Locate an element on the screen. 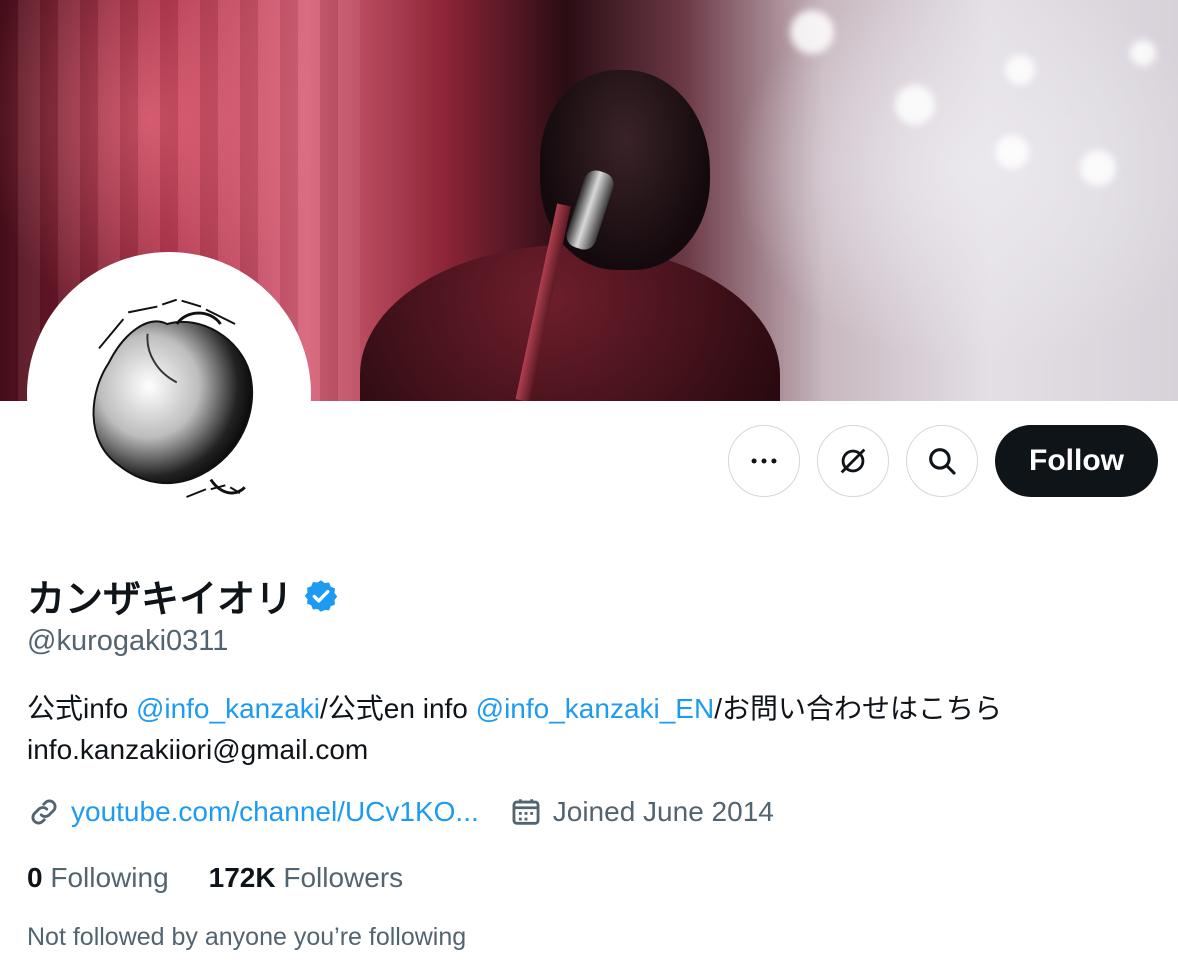 Image resolution: width=1178 pixels, height=978 pixels. anatomical-heart-logo is located at coordinates (173, 398).